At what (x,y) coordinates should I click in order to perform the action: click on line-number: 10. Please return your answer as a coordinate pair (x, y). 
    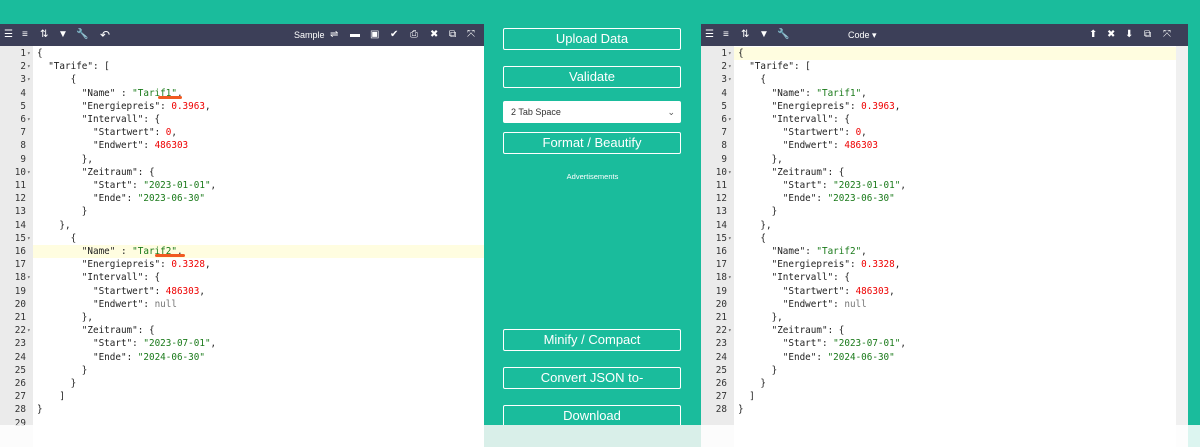
    Looking at the image, I should click on (721, 172).